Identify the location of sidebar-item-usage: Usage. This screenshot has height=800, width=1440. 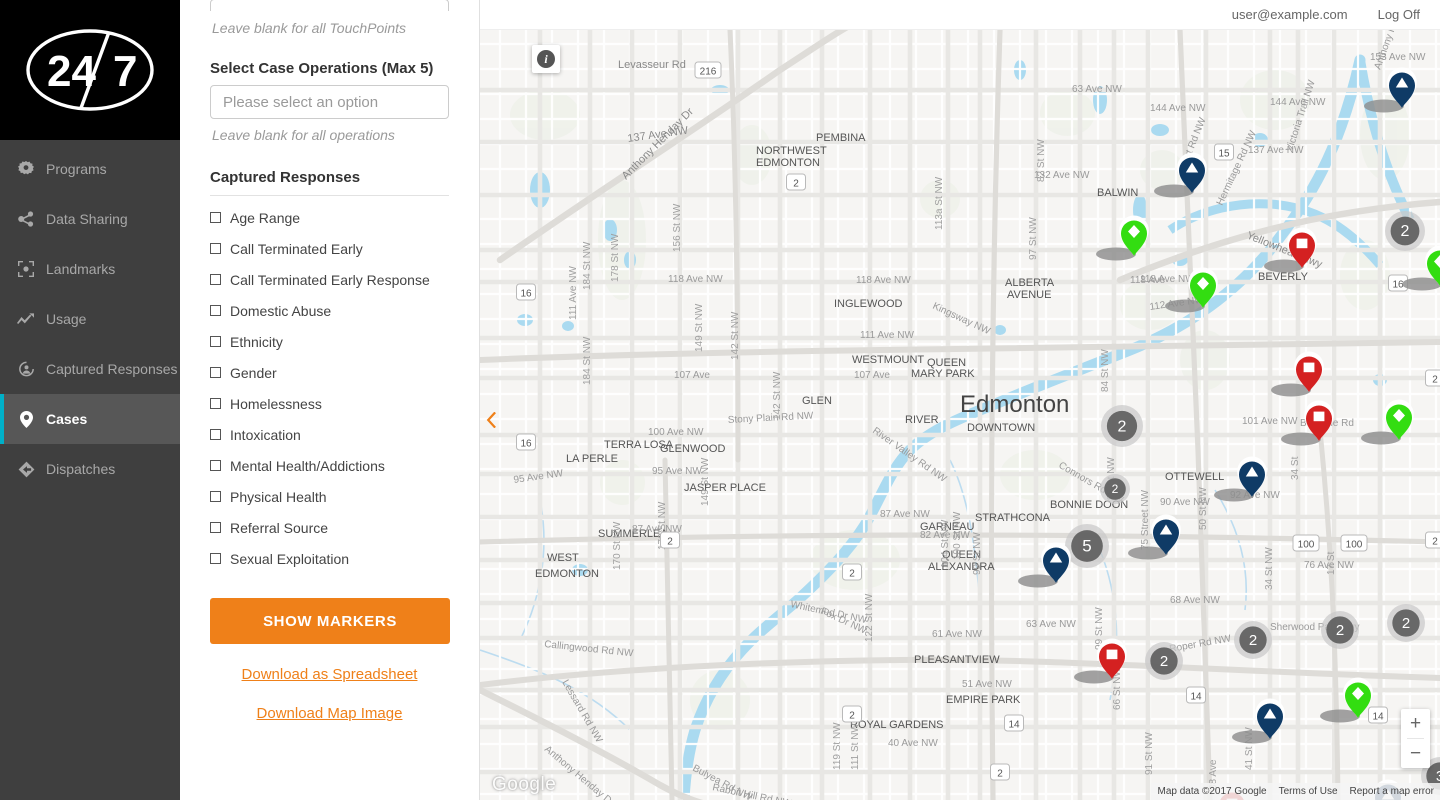
(90, 319).